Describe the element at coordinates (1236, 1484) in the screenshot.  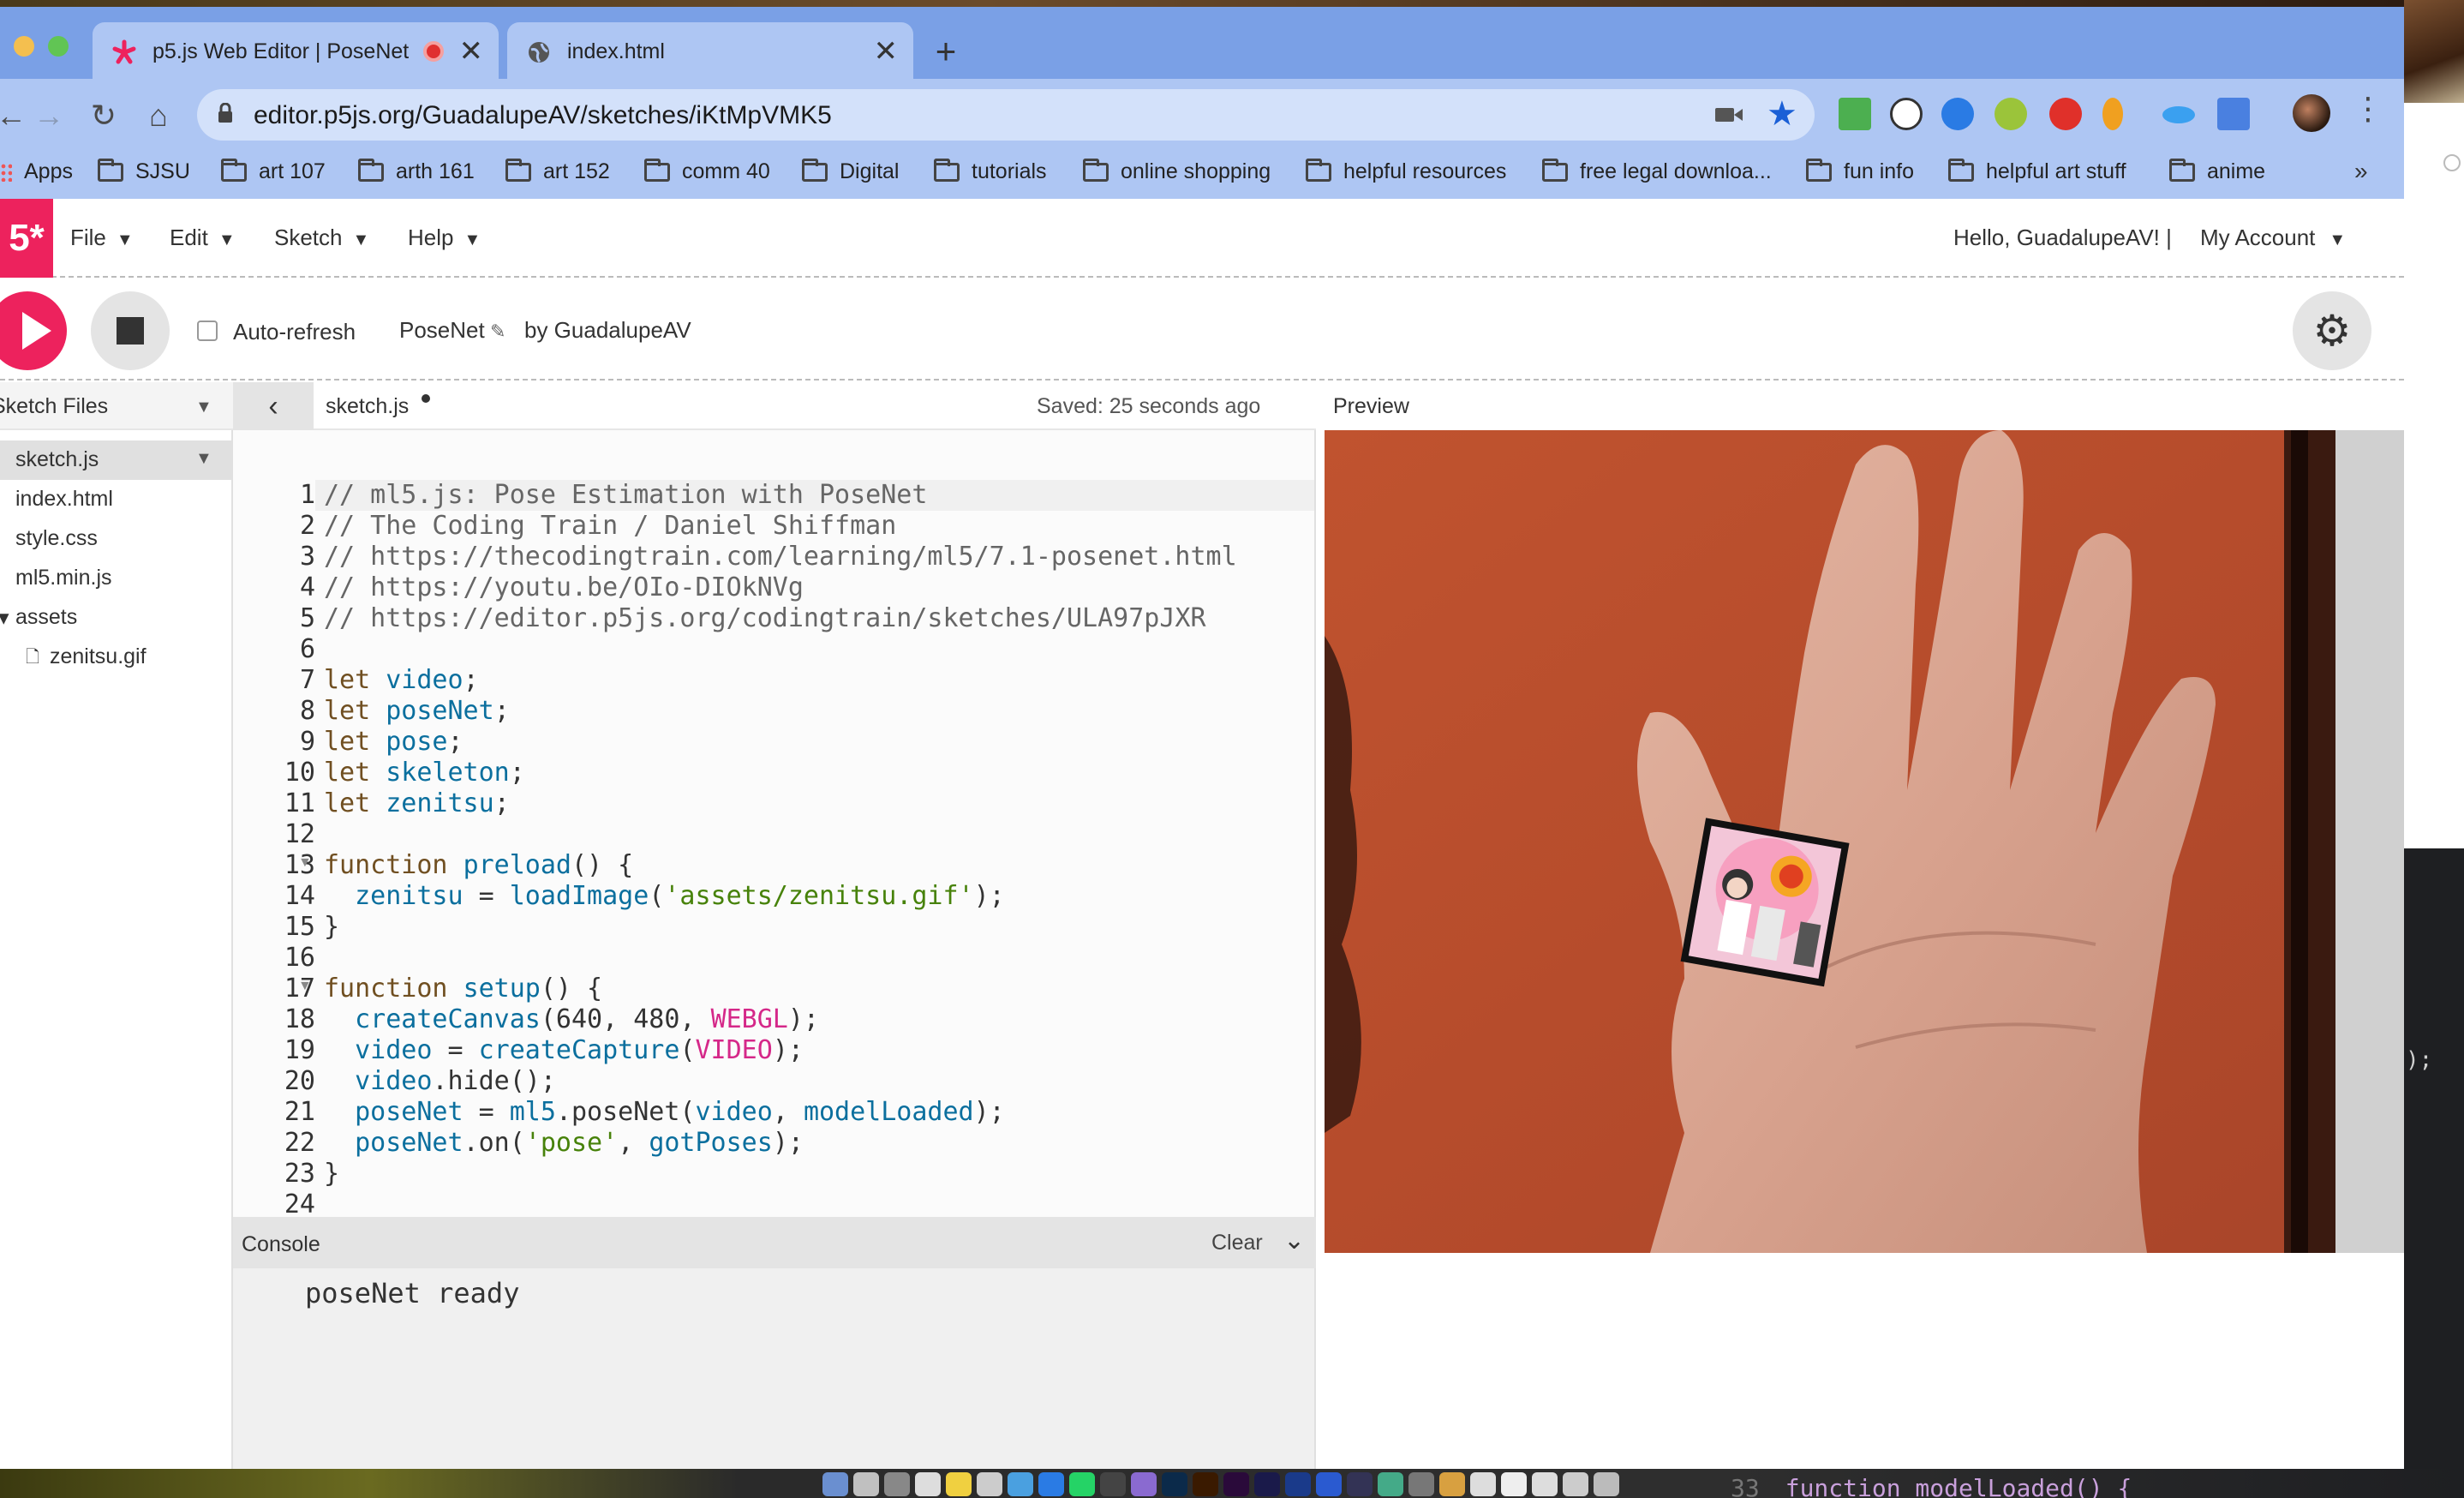
I see `premiere-icon` at that location.